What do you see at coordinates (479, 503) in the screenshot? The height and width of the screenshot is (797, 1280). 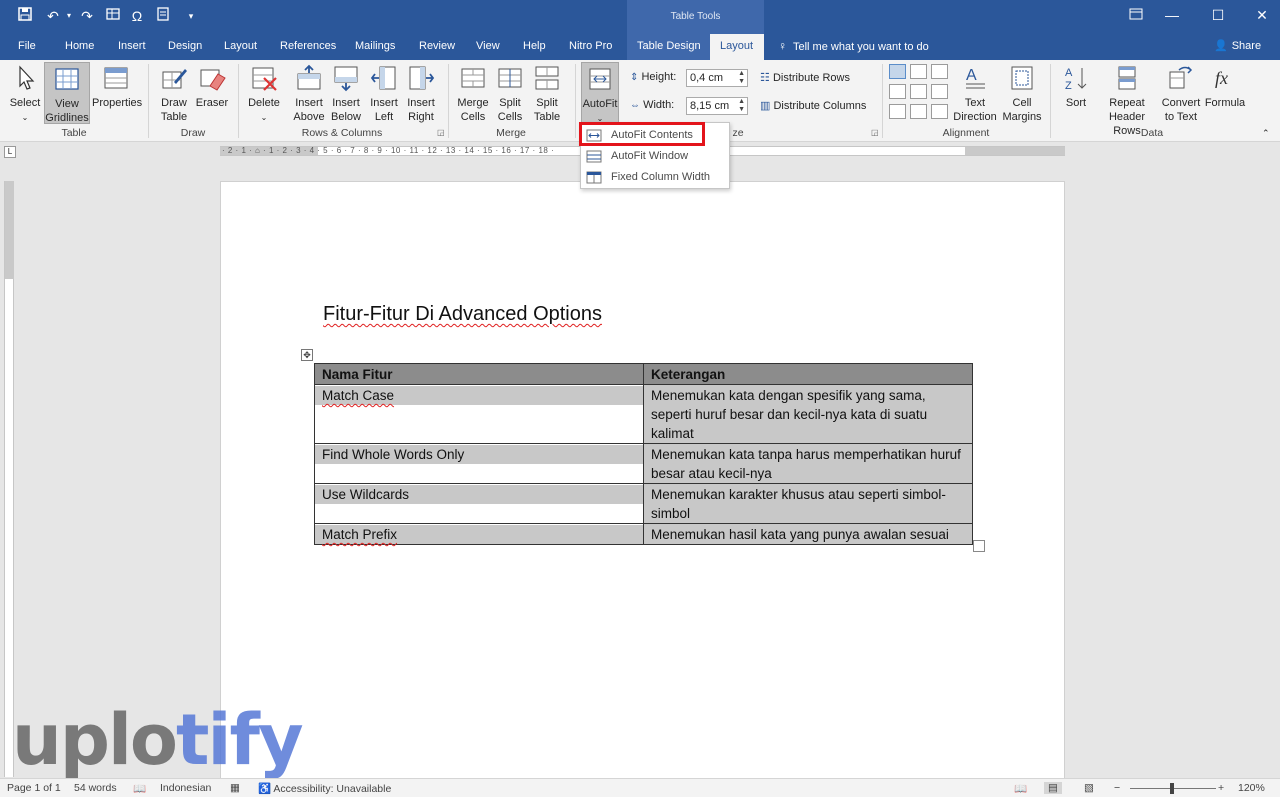 I see `table-cell: Use Wildcards` at bounding box center [479, 503].